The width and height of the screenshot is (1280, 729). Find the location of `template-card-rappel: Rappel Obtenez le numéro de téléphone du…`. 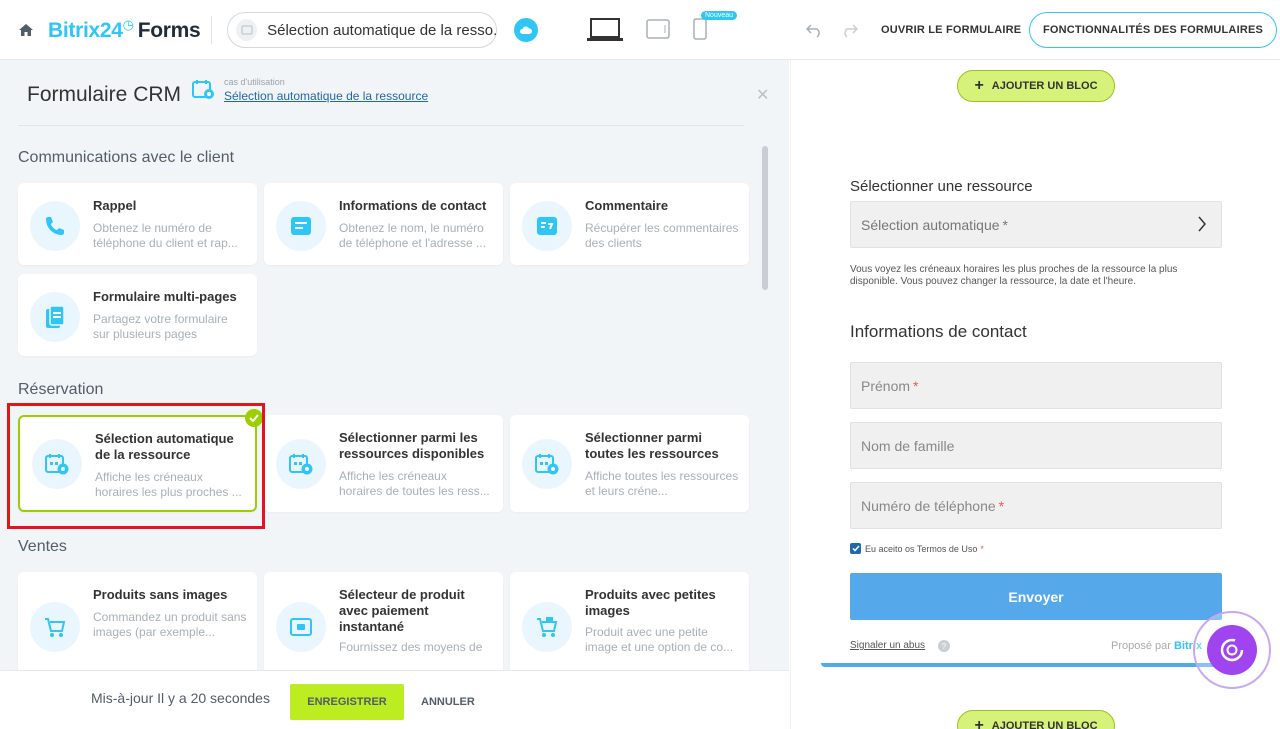

template-card-rappel: Rappel Obtenez le numéro de téléphone du… is located at coordinates (137, 224).